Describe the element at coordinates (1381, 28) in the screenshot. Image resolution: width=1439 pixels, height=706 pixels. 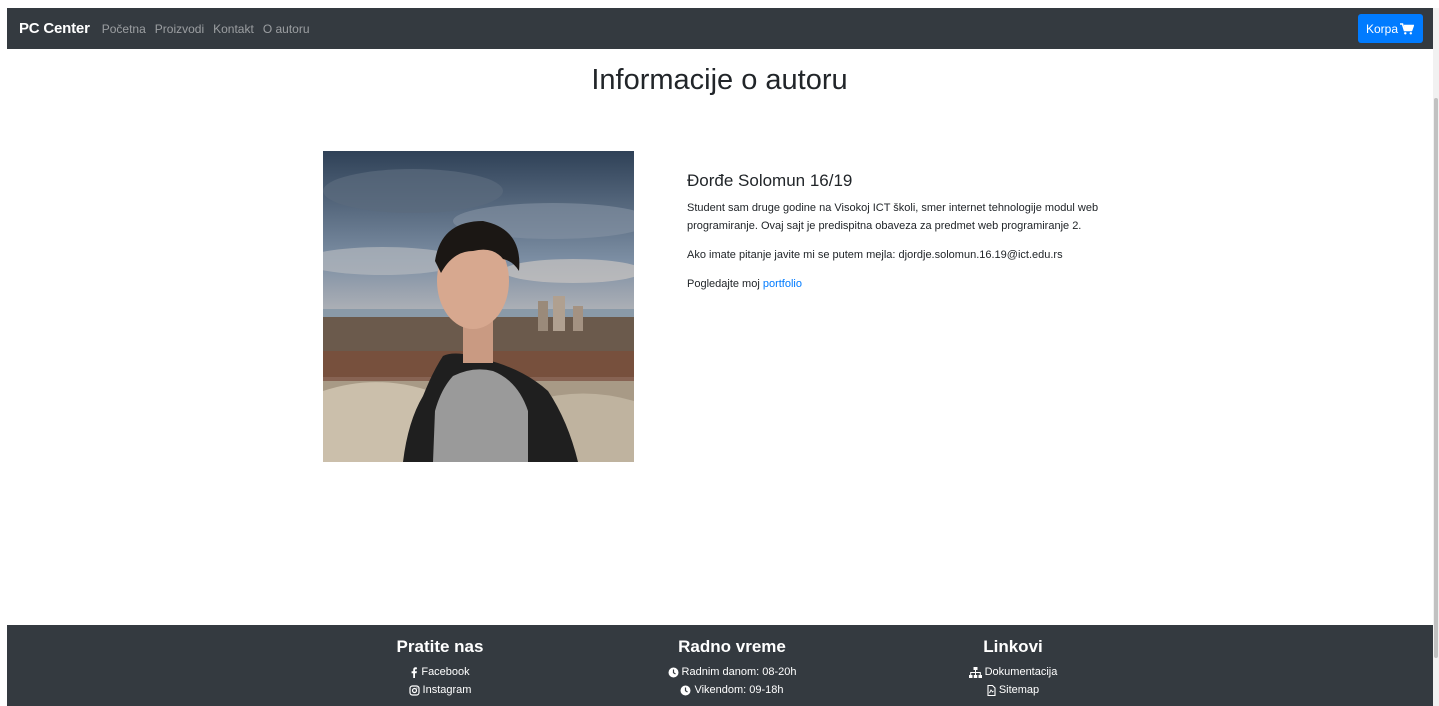
I see `cart-button-label: Korpa` at that location.